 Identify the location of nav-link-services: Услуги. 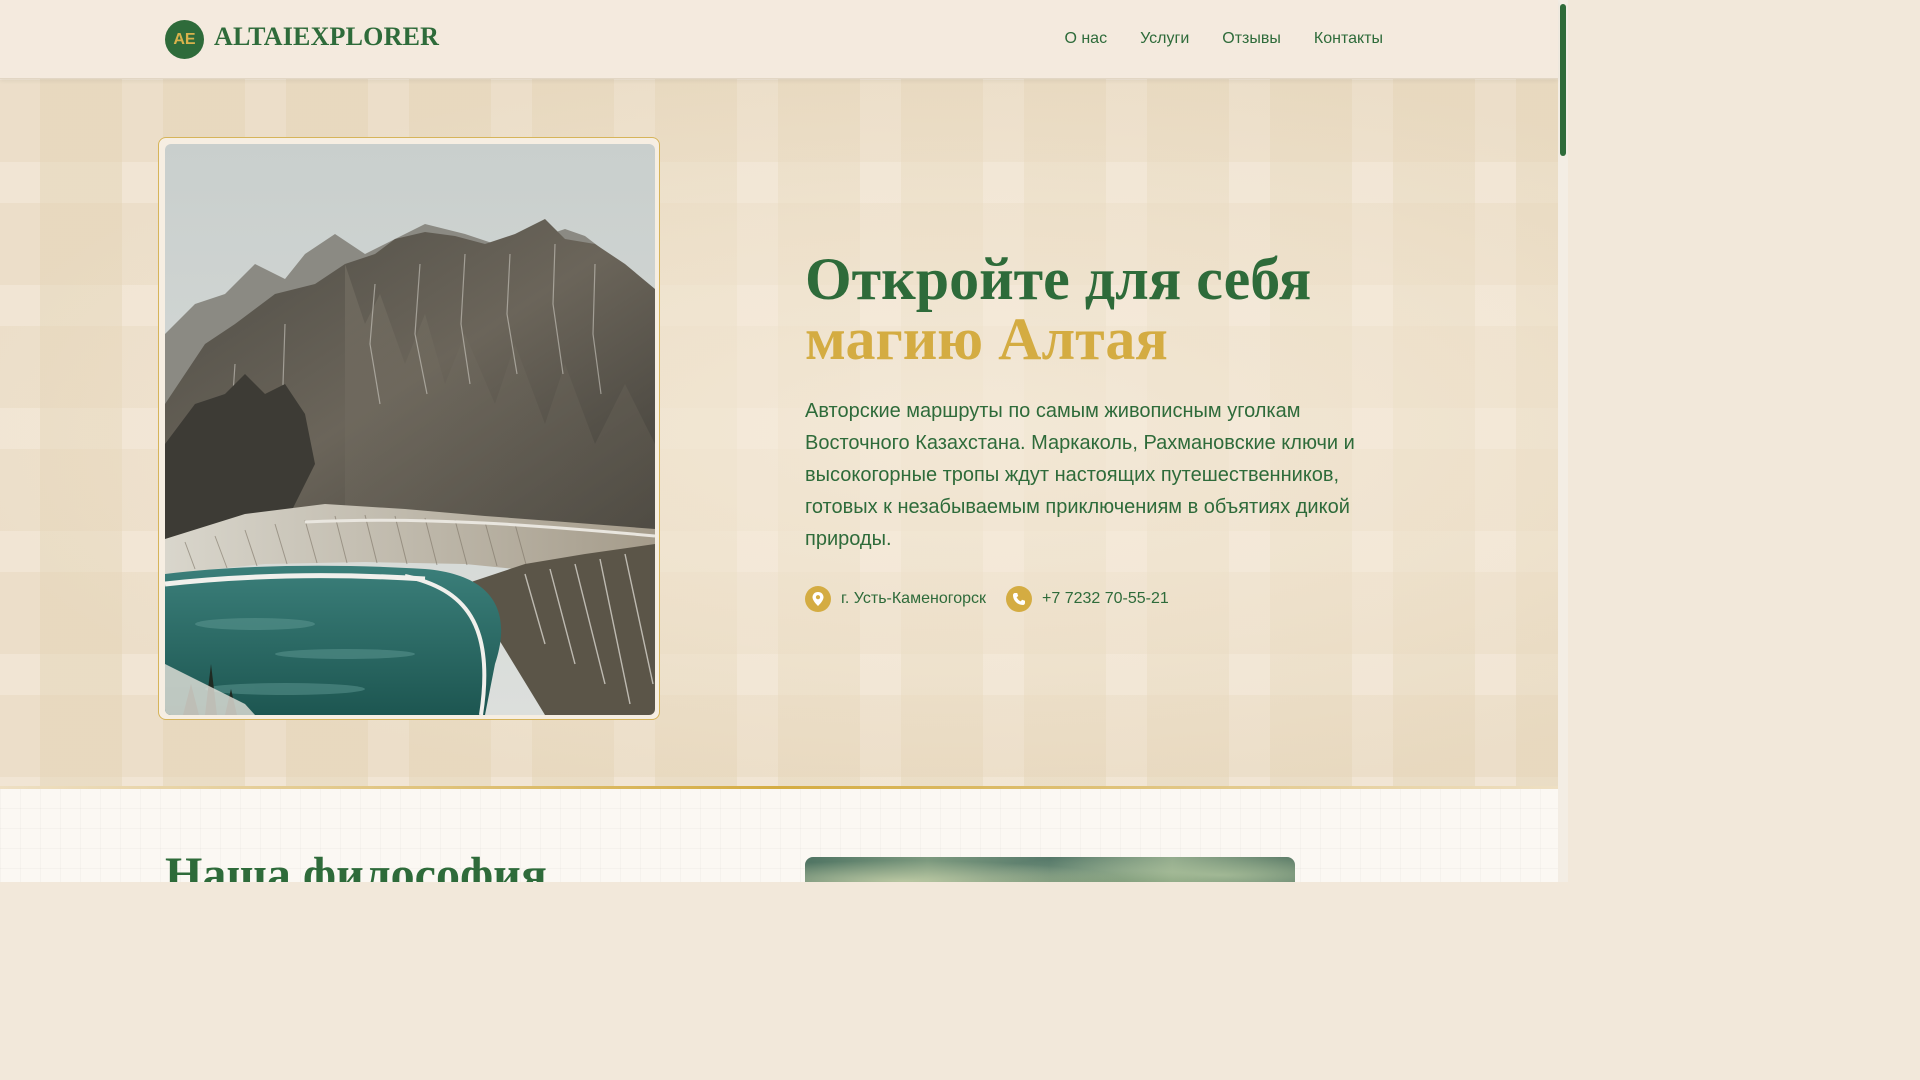
(1164, 39).